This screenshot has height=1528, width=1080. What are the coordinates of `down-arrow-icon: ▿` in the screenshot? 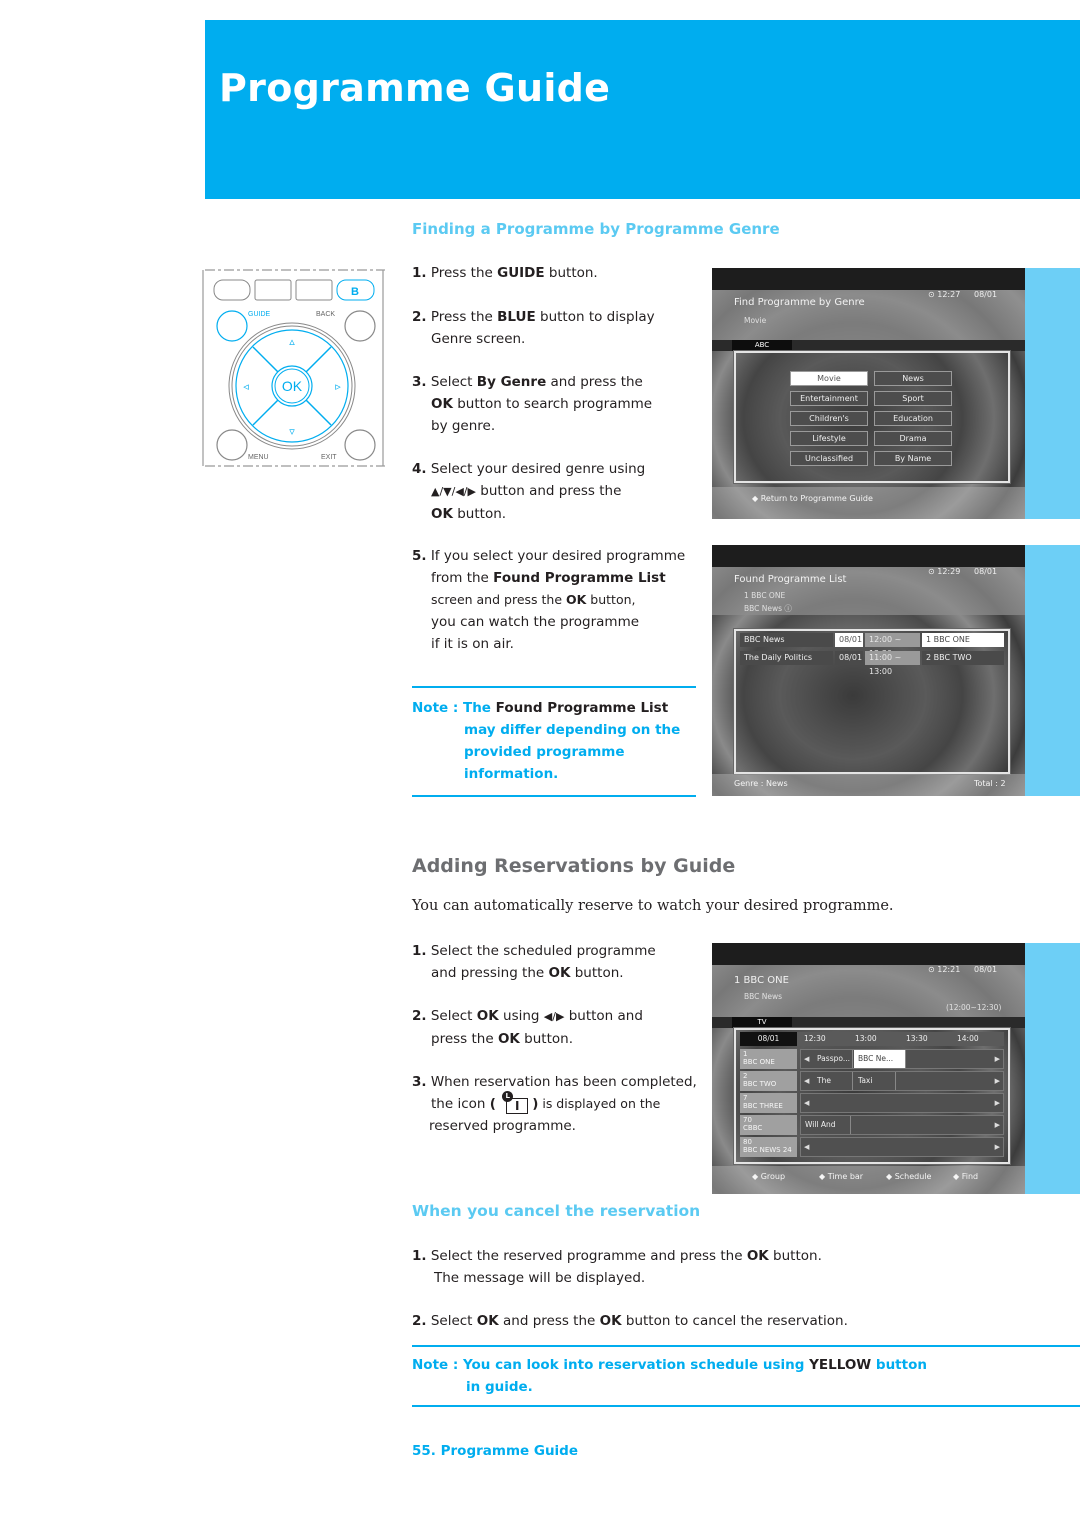 It's located at (292, 431).